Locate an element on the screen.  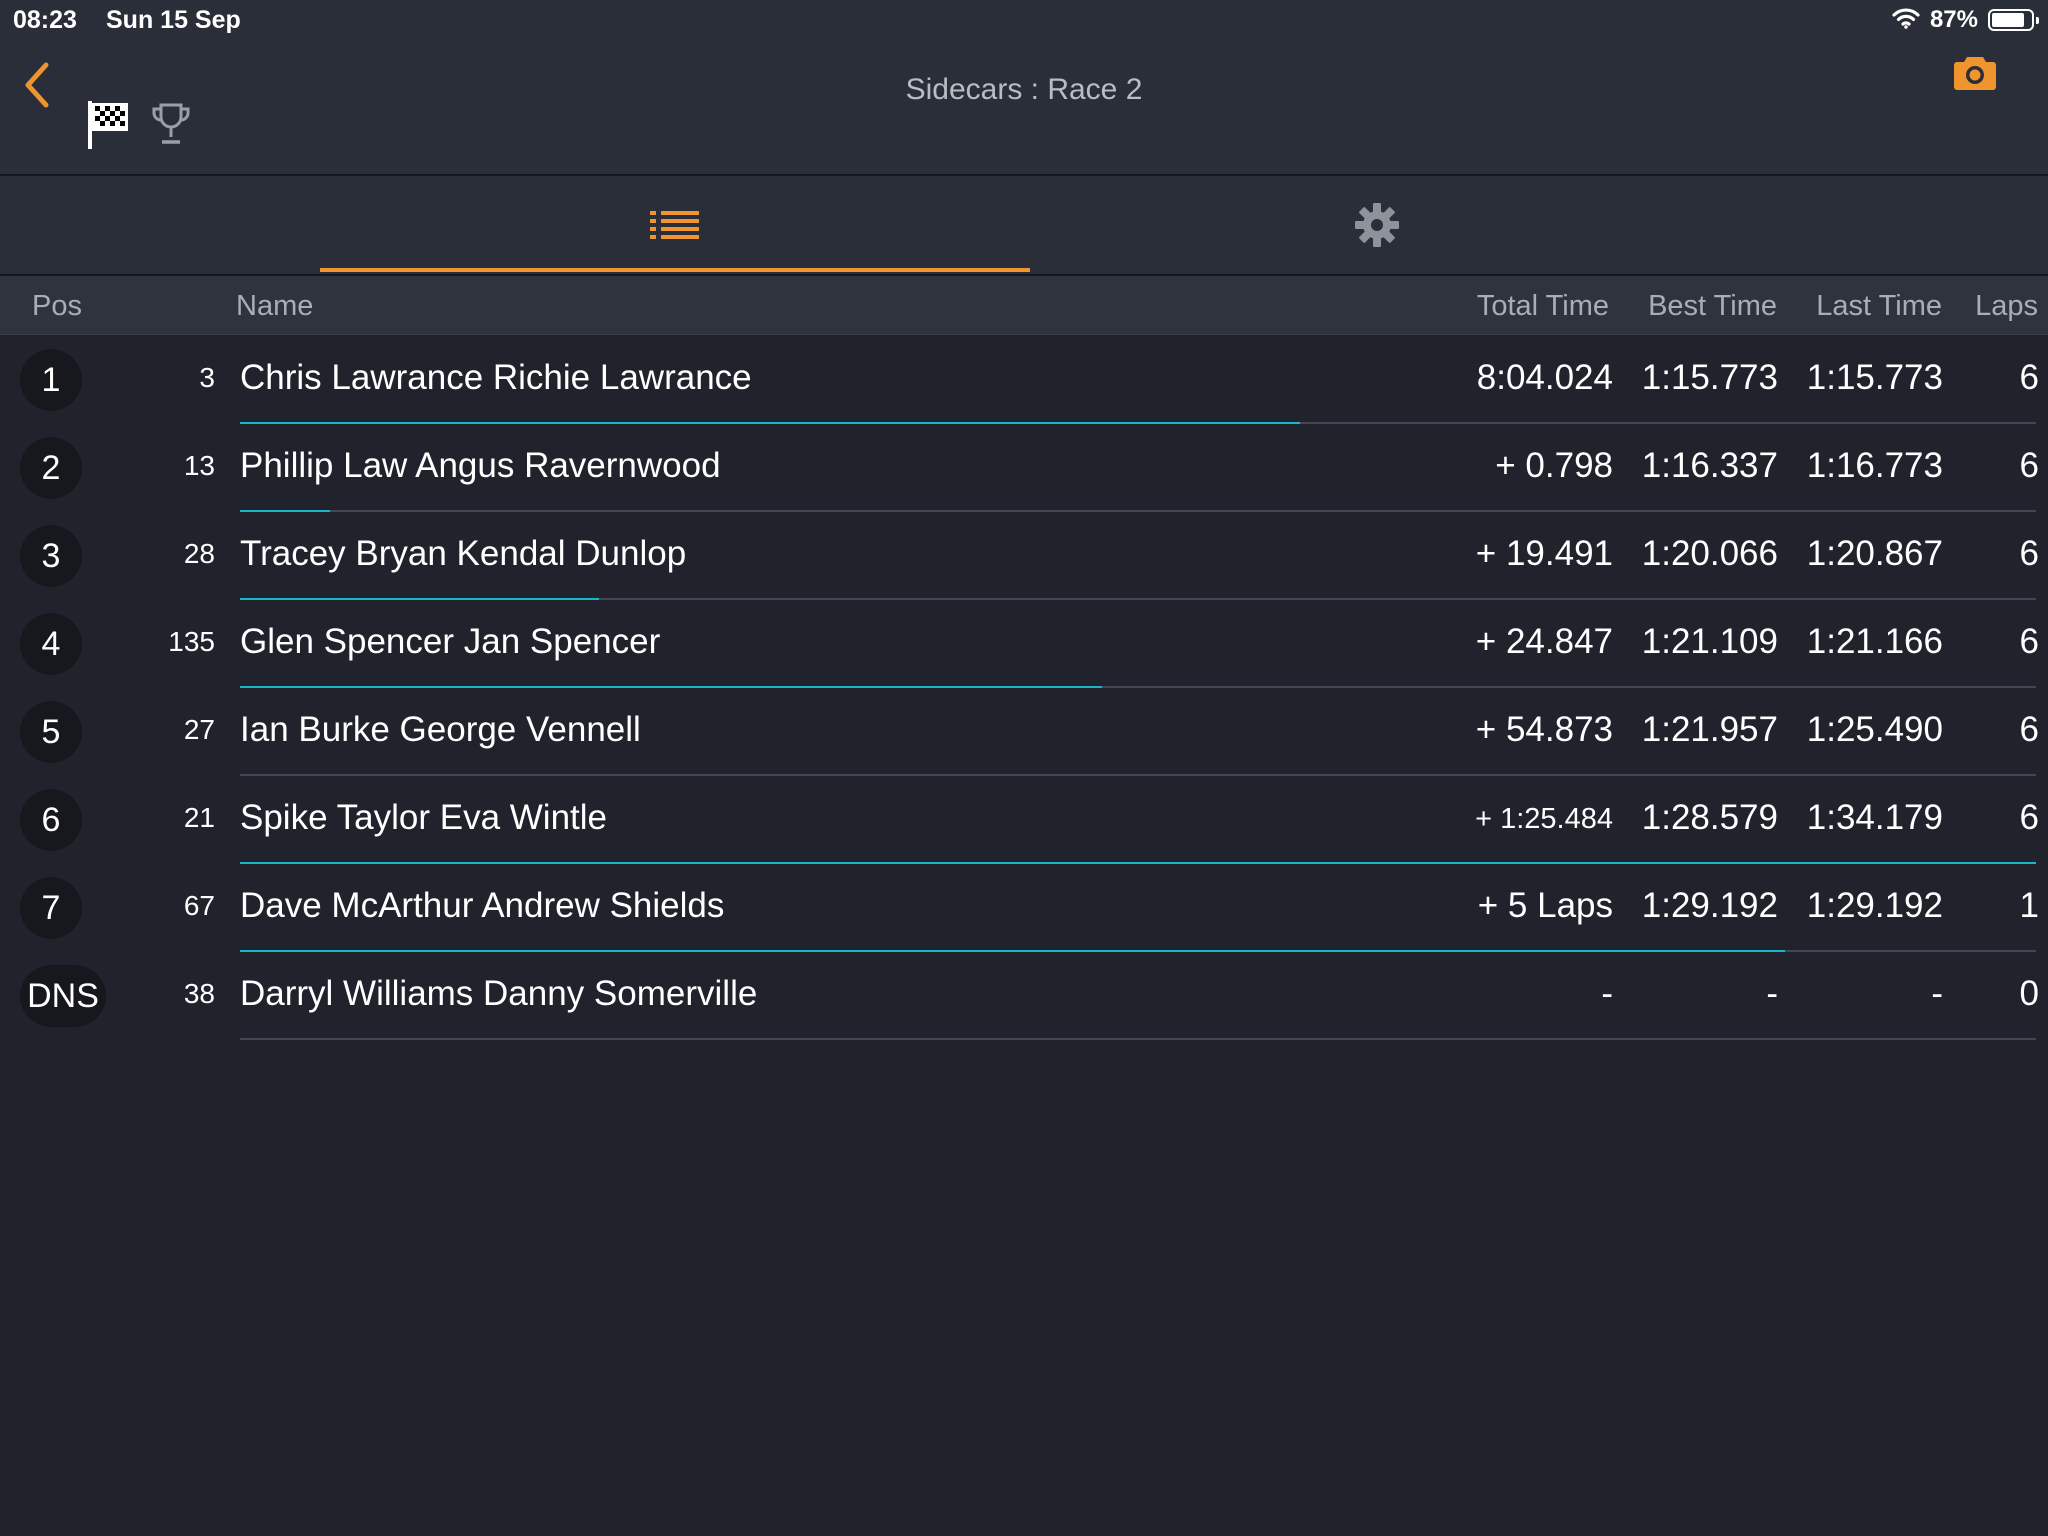
position-badge: 7 is located at coordinates (51, 908).